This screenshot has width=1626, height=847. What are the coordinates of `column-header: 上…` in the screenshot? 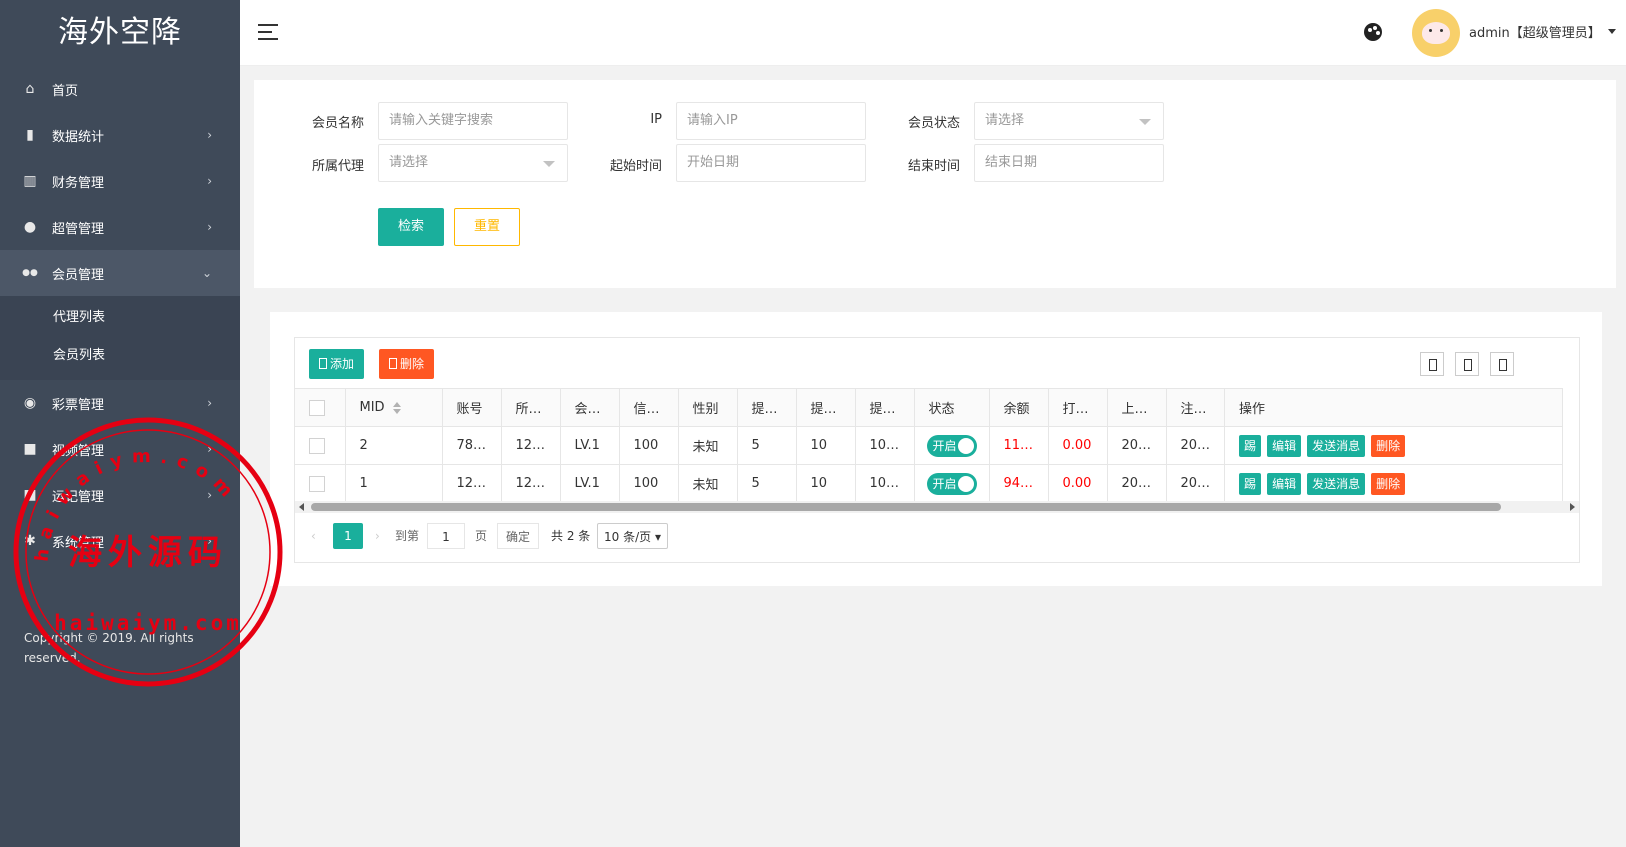 It's located at (1137, 407).